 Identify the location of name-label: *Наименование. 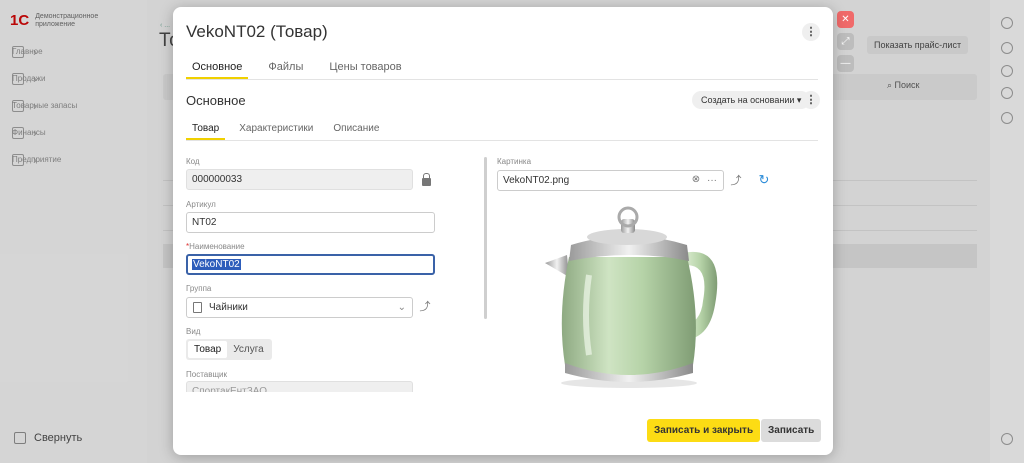
(215, 246).